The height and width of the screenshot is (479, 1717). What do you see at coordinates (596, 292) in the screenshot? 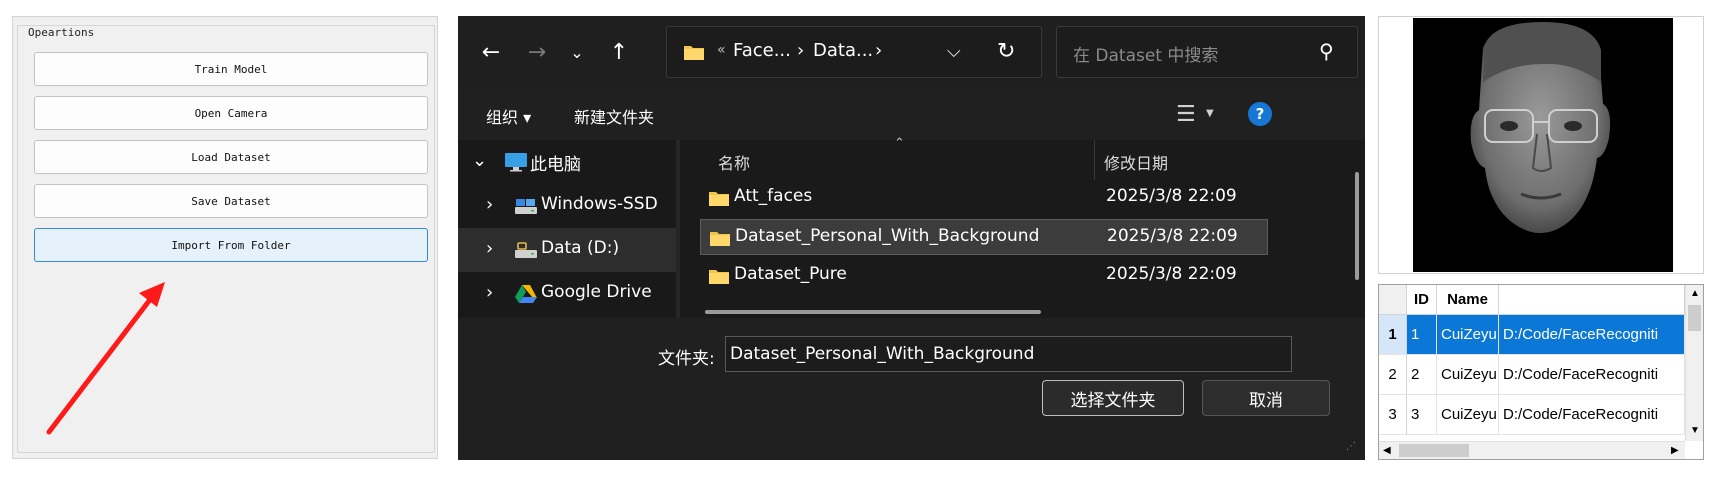
I see `tree-label: Google Drive` at bounding box center [596, 292].